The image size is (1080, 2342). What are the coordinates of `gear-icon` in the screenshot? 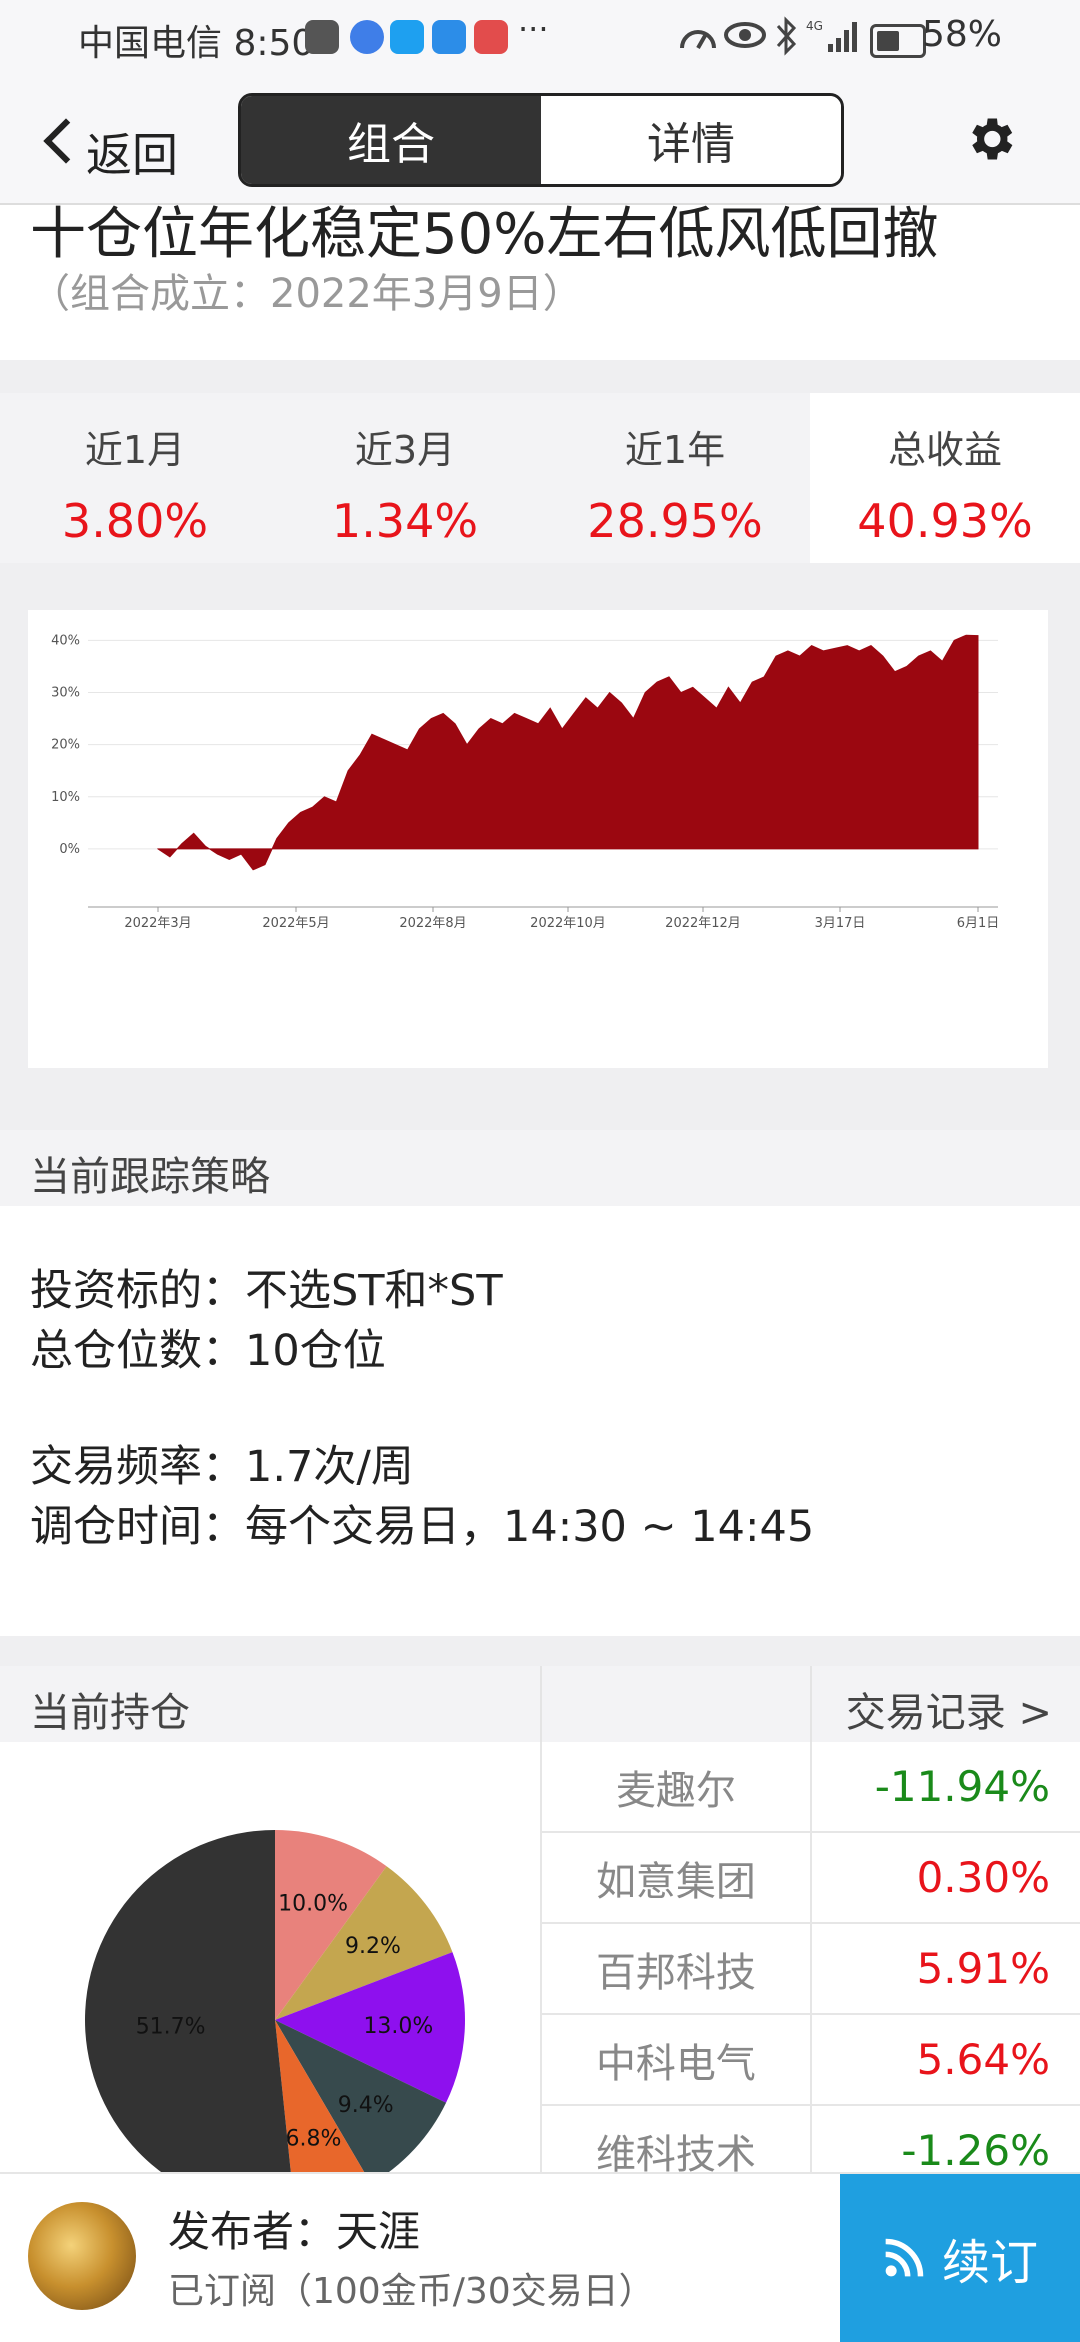 It's located at (990, 139).